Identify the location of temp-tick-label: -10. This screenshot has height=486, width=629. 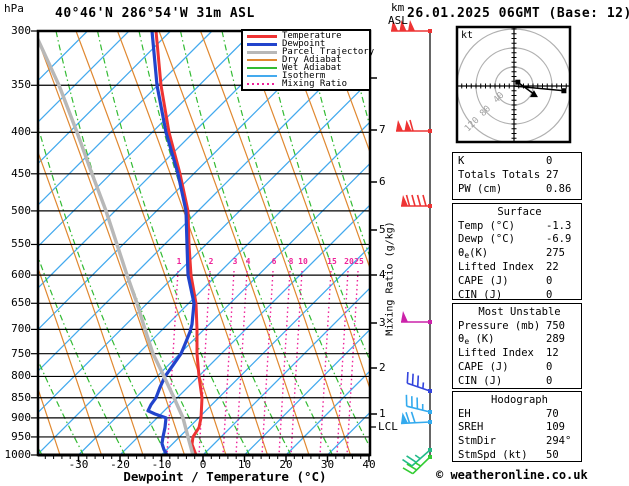
(161, 464).